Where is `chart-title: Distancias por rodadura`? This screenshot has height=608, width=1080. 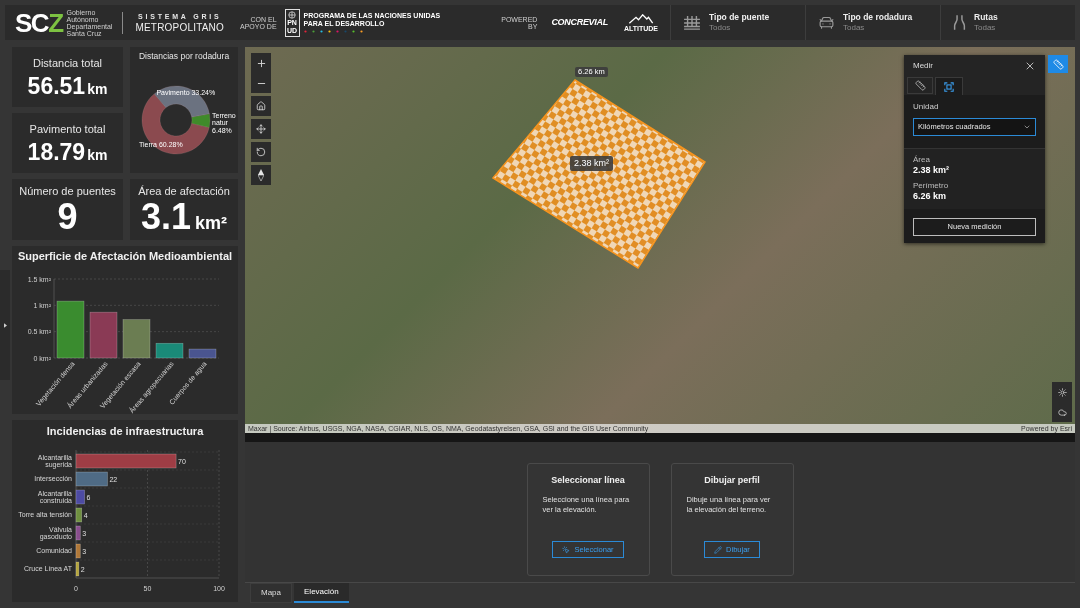 chart-title: Distancias por rodadura is located at coordinates (184, 56).